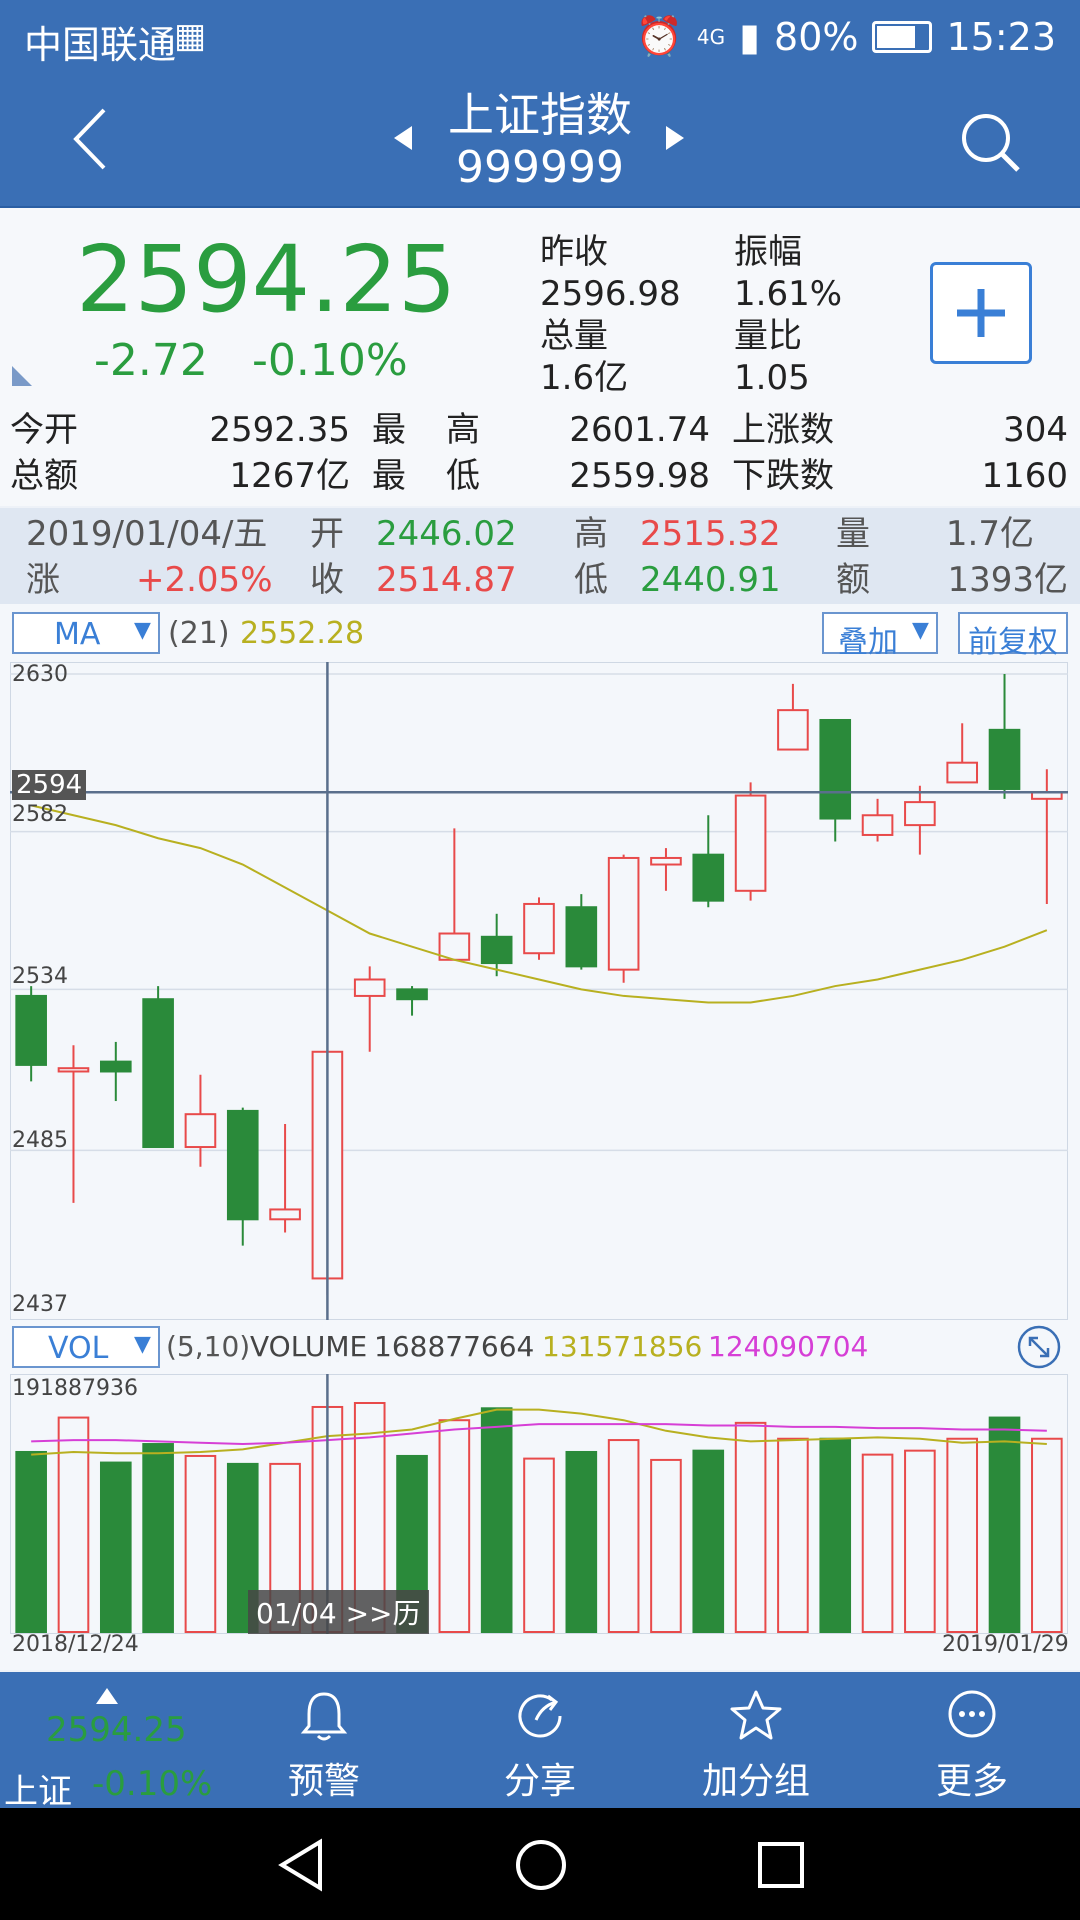  What do you see at coordinates (541, 1865) in the screenshot?
I see `system-home-icon` at bounding box center [541, 1865].